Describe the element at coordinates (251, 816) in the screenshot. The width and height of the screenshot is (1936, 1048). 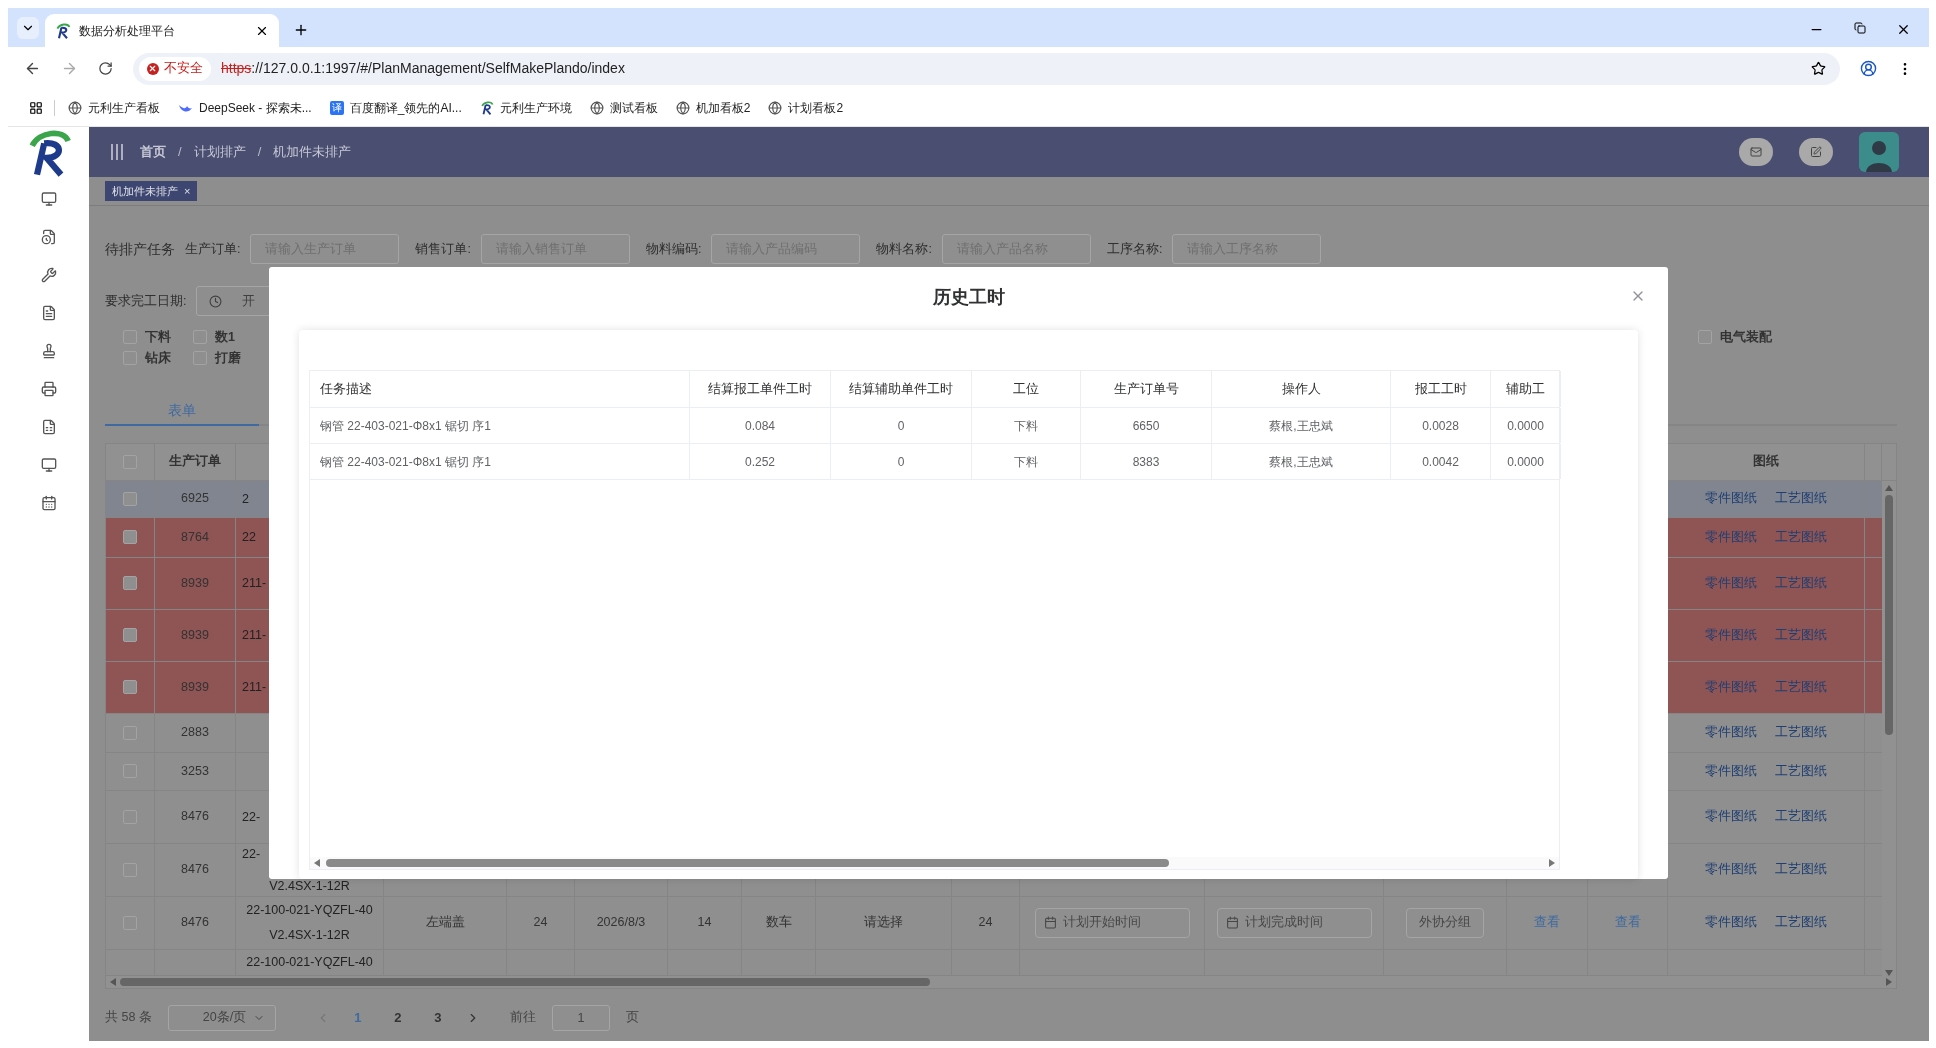
I see `product-code: 22-` at that location.